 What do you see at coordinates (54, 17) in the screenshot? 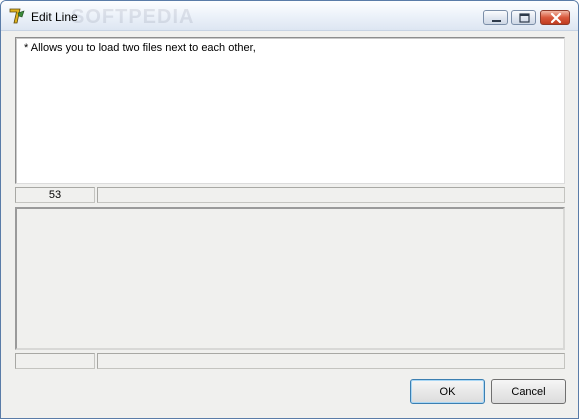
I see `window-title: Edit Line` at bounding box center [54, 17].